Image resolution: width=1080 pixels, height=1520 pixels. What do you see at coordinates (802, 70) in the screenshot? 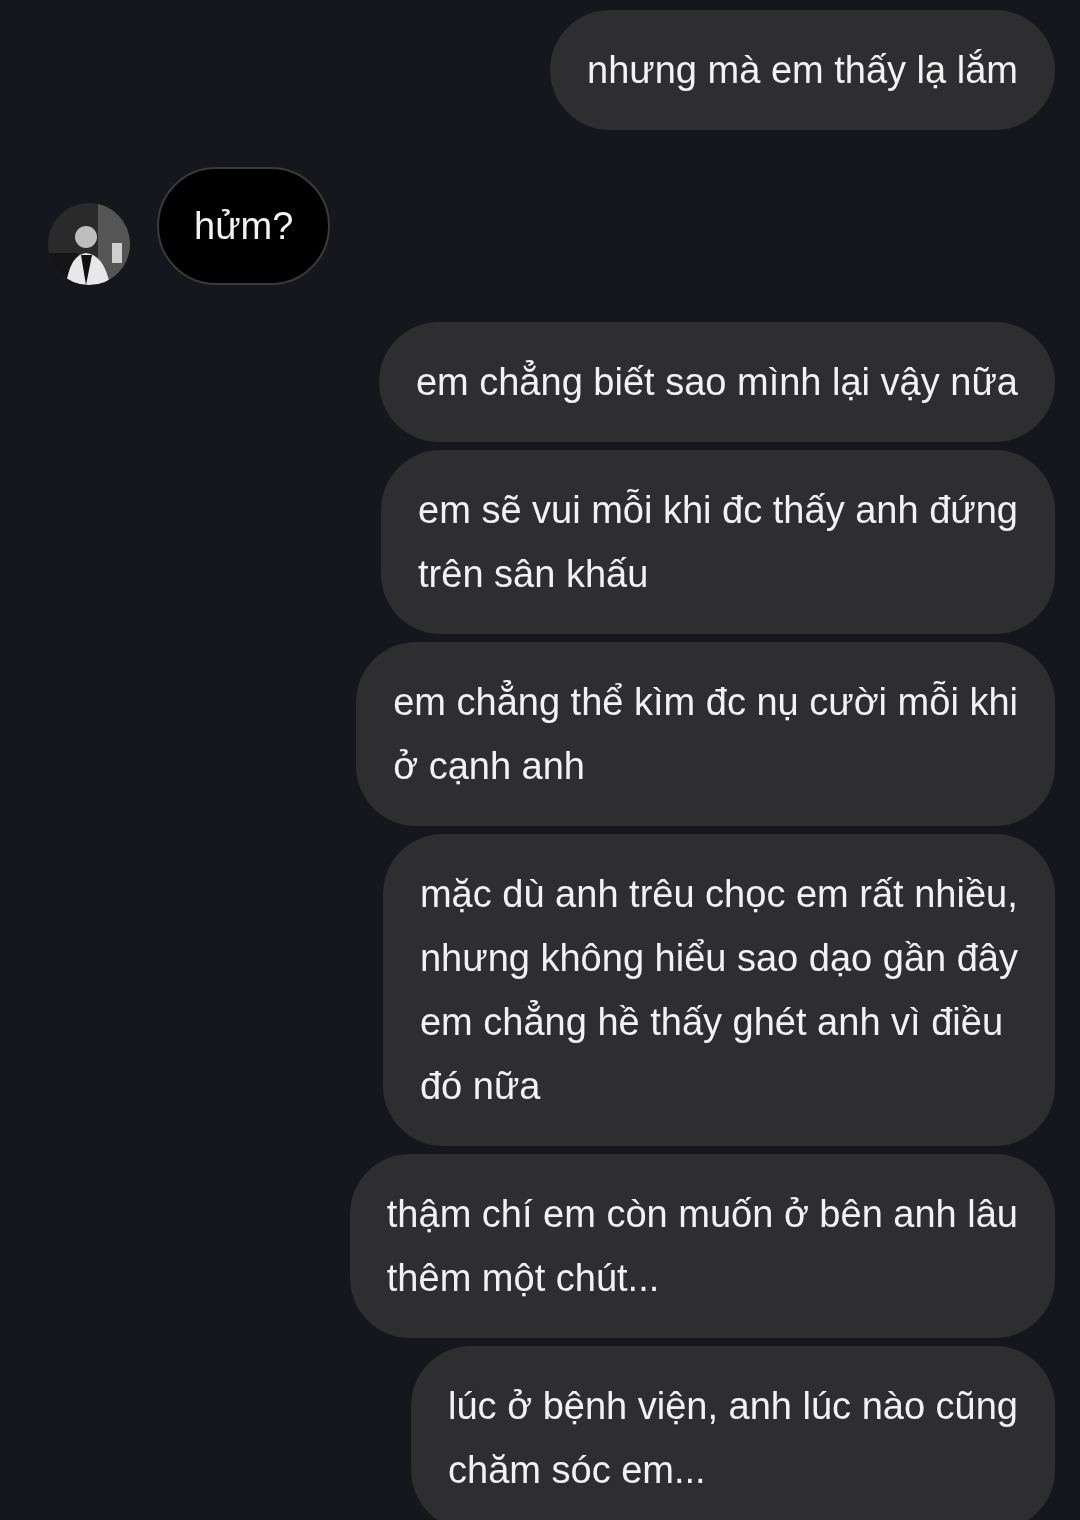
I see `message-bubble: nhưng mà em thấy lạ lắm` at bounding box center [802, 70].